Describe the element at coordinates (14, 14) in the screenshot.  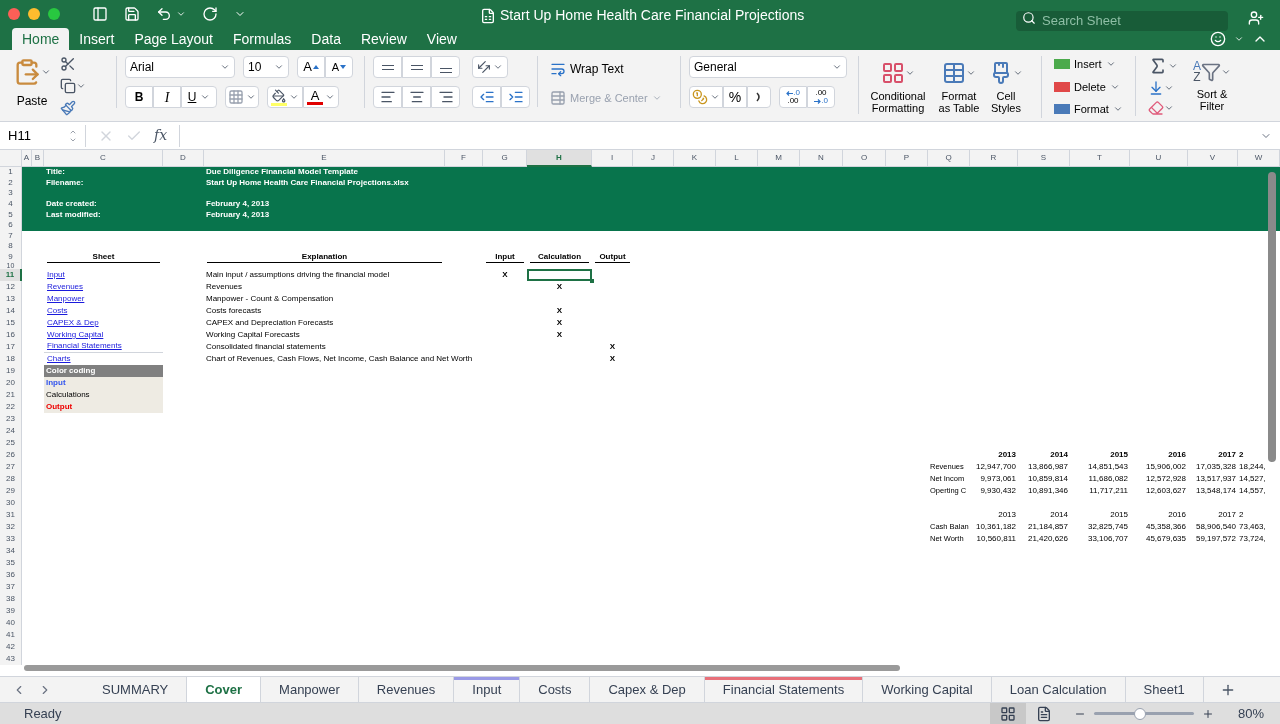
I see `close-button` at that location.